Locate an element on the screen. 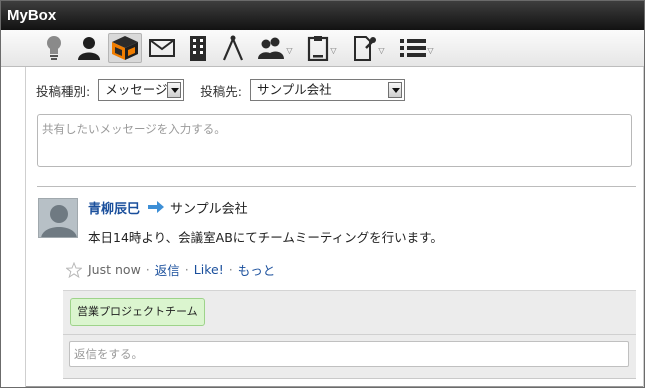  users-icon: ▽ is located at coordinates (275, 48).